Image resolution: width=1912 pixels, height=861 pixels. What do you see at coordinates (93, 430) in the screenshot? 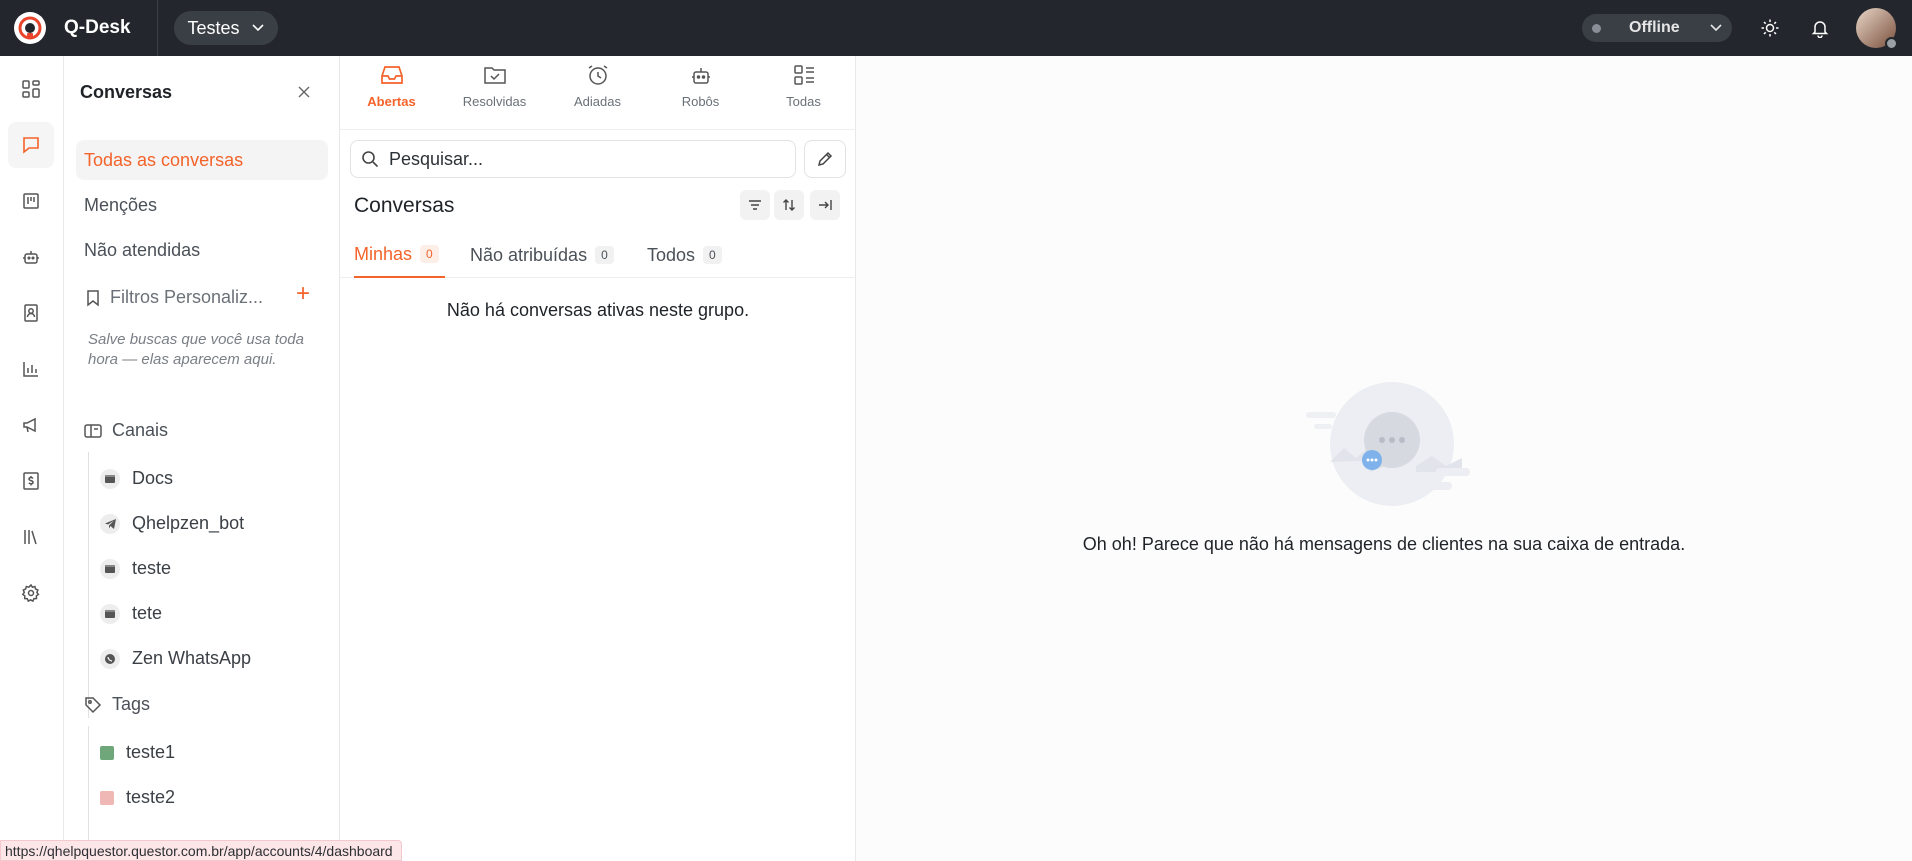
I see `channels-icon` at bounding box center [93, 430].